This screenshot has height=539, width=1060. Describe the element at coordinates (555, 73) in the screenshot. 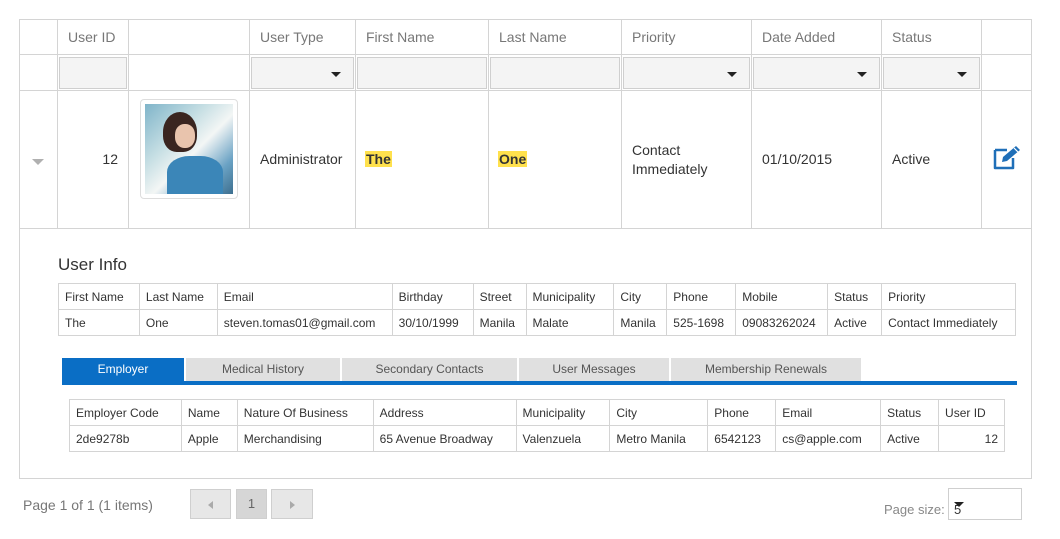

I see `filter-last-name-input` at that location.